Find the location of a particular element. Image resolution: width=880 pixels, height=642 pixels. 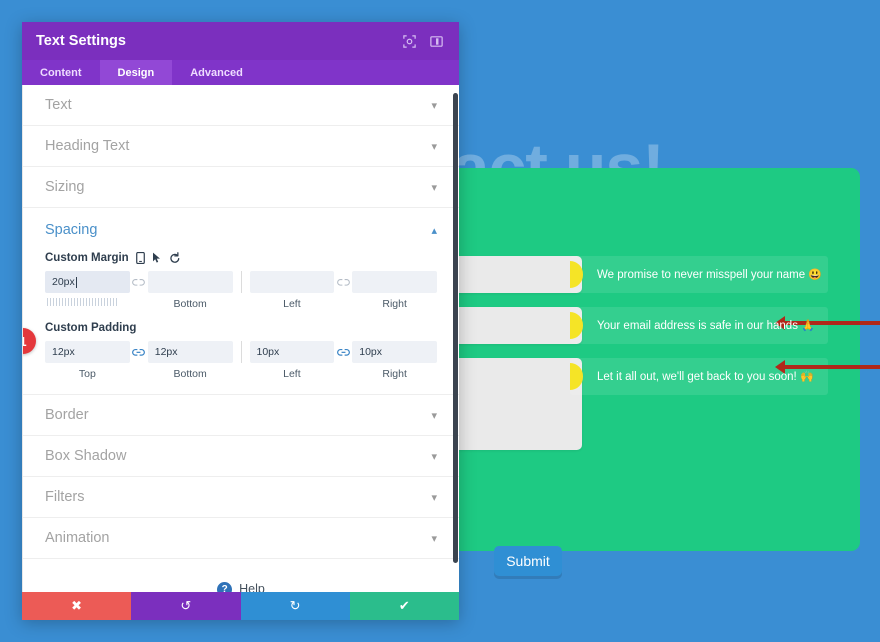

tab-design: Design is located at coordinates (136, 72).